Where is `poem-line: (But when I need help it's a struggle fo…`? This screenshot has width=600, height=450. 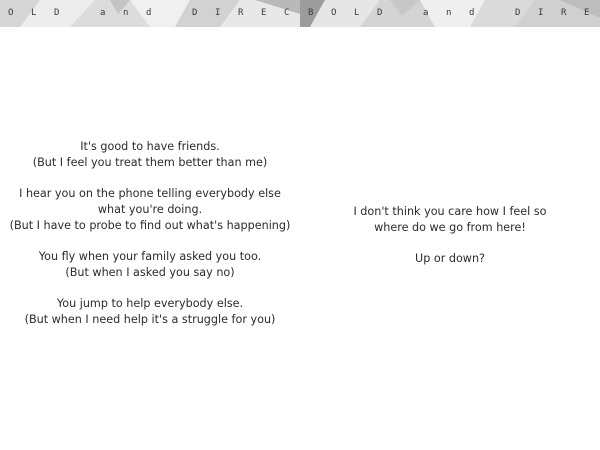 poem-line: (But when I need help it's a struggle fo… is located at coordinates (150, 319).